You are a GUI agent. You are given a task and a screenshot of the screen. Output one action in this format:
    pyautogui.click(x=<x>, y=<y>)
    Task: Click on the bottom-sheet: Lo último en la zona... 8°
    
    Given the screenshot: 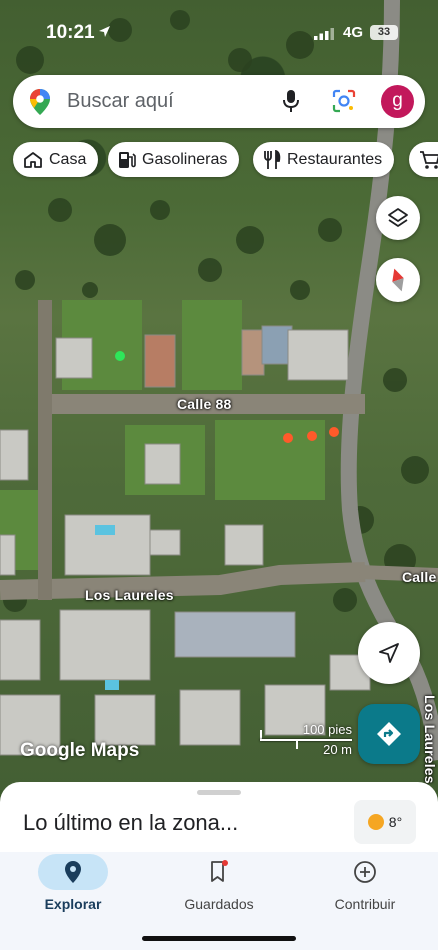 What is the action you would take?
    pyautogui.click(x=219, y=817)
    